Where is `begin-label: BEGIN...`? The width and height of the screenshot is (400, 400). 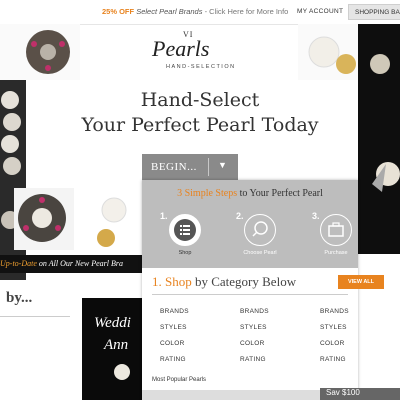 begin-label: BEGIN... is located at coordinates (174, 167).